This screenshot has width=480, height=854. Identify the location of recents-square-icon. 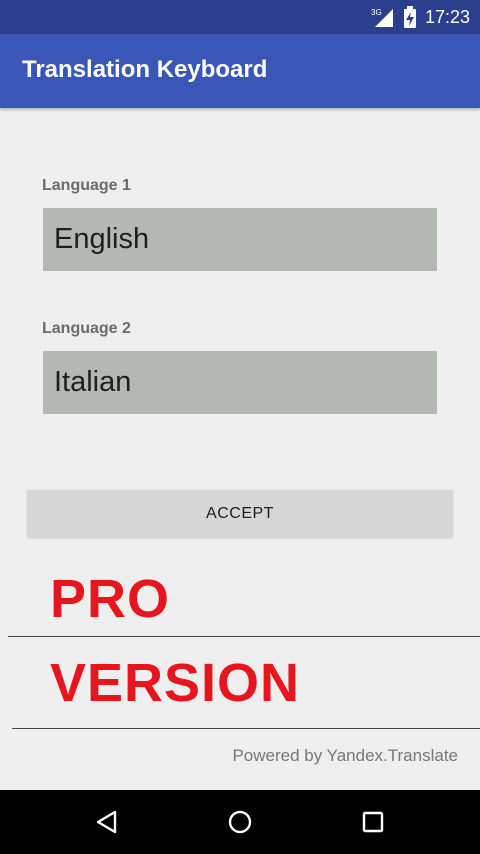
(373, 822).